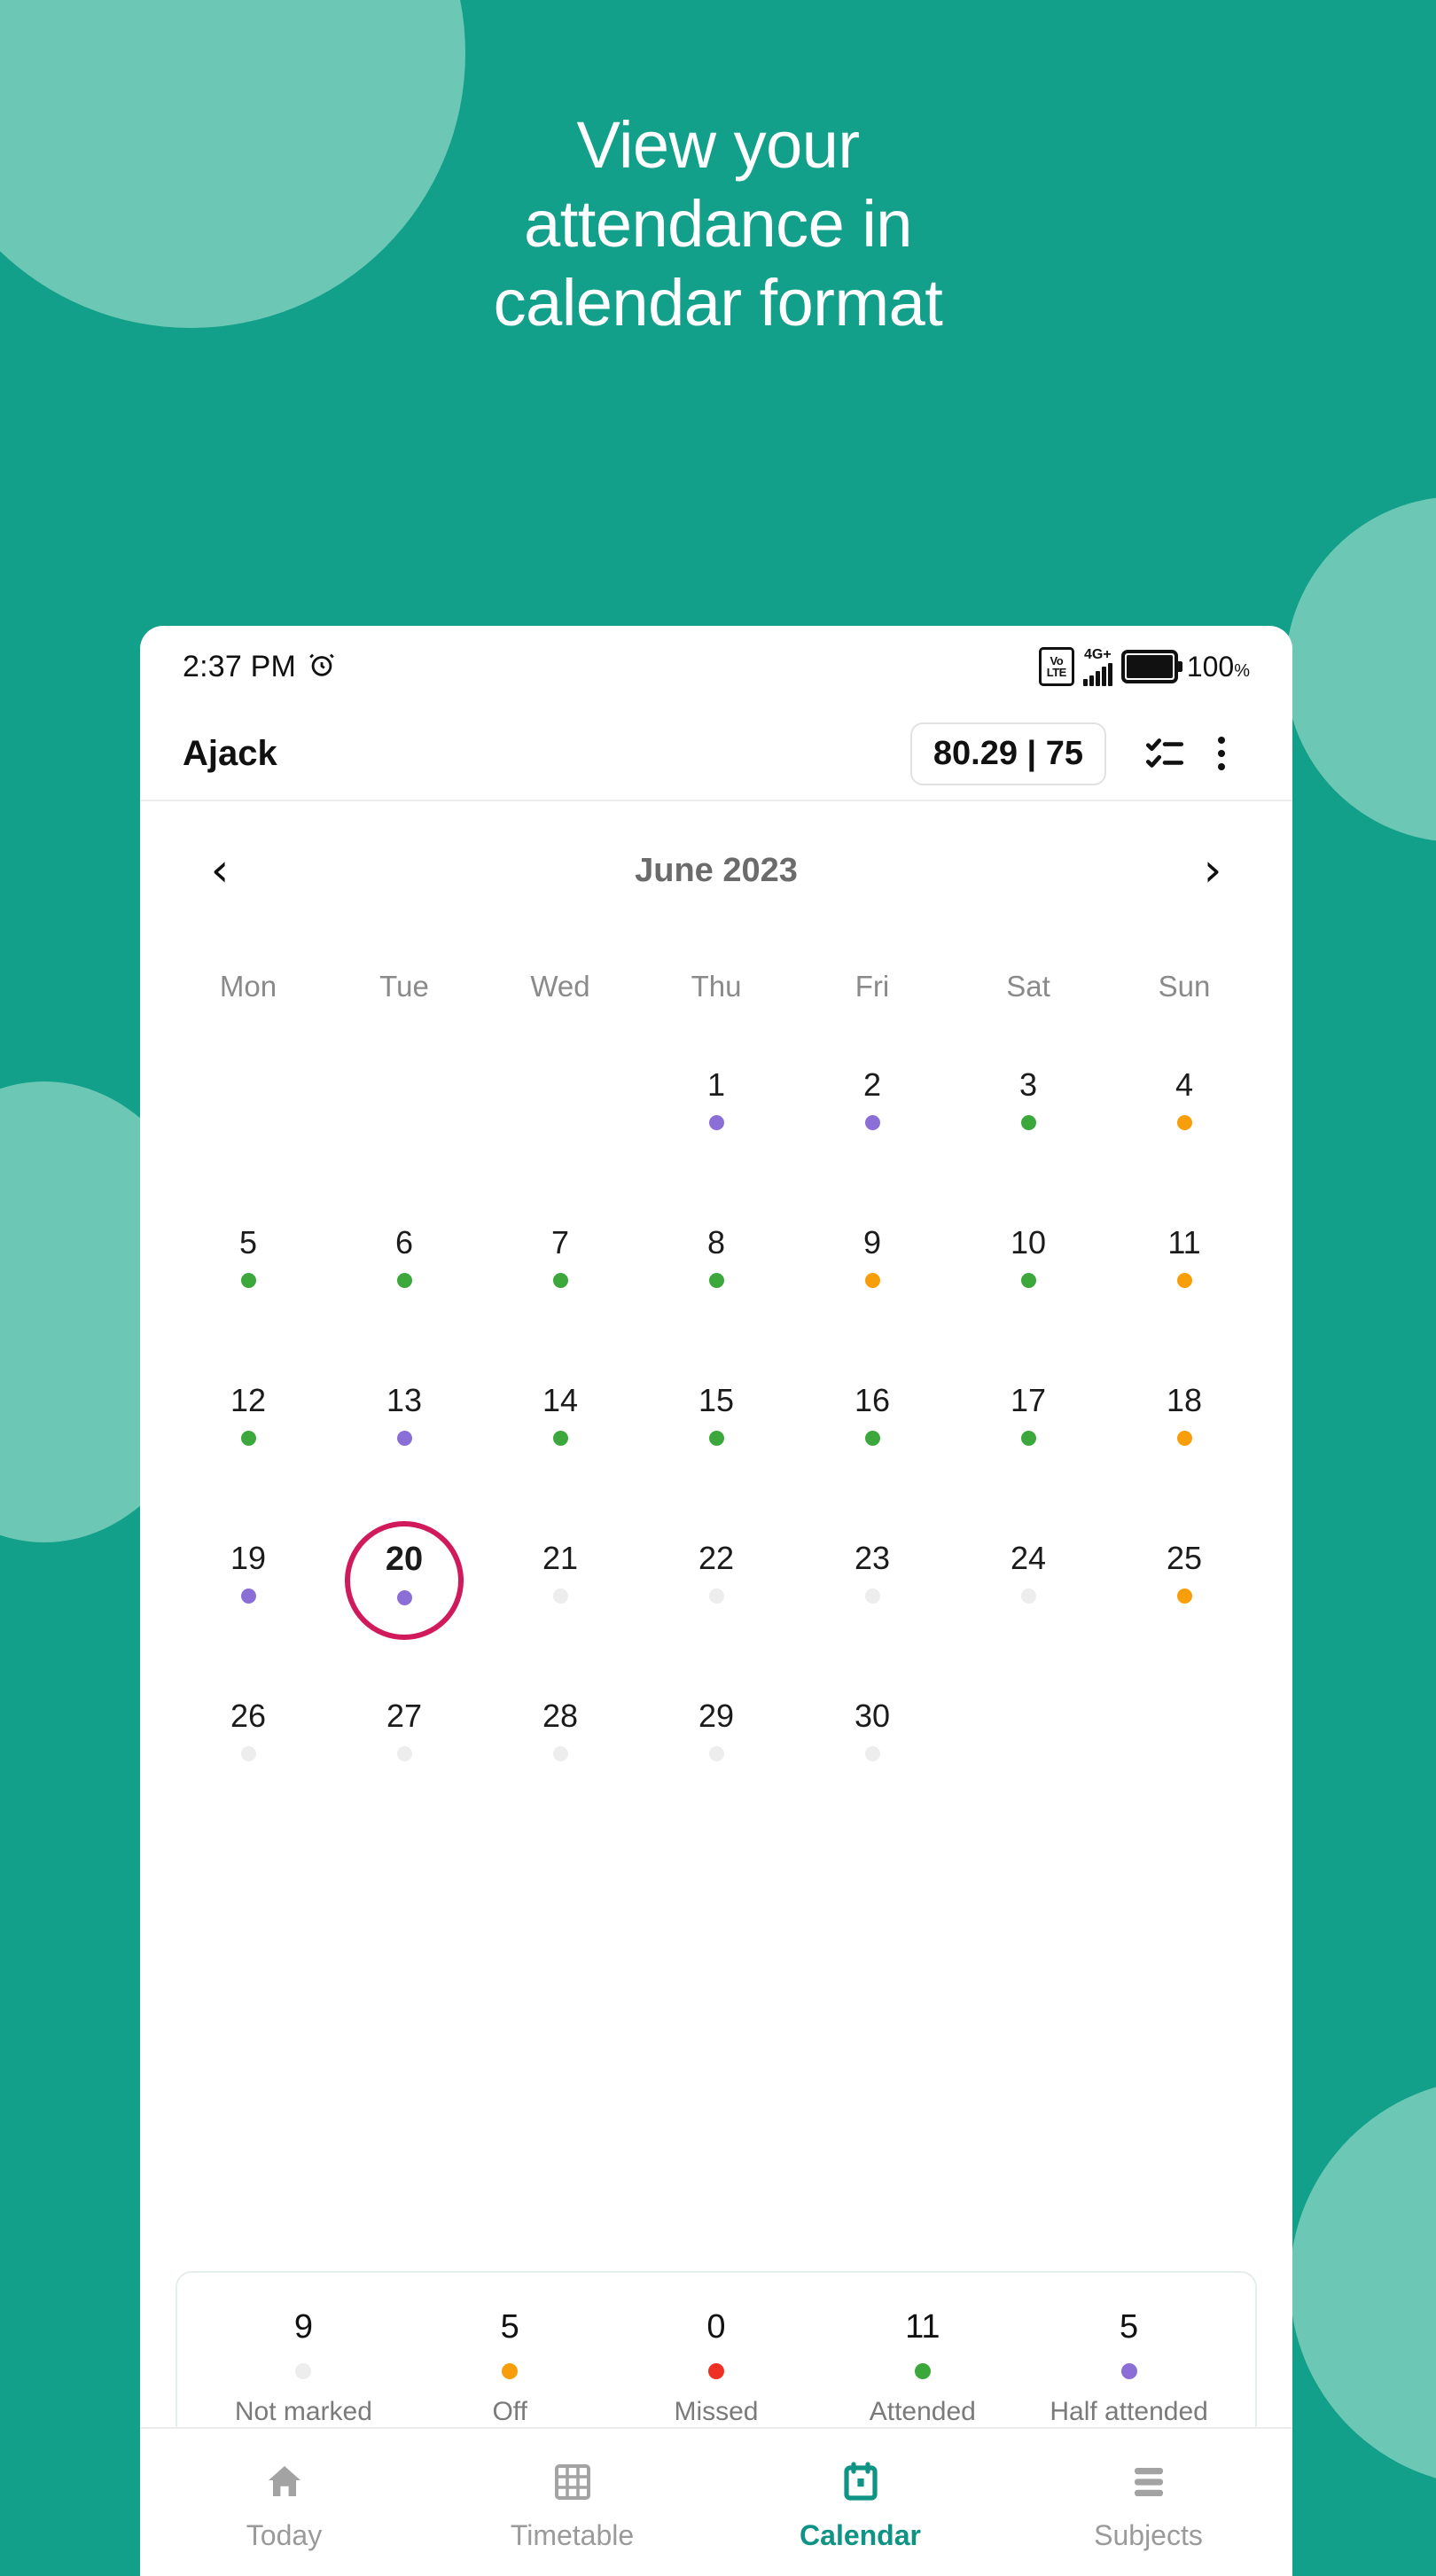 The image size is (1436, 2576). What do you see at coordinates (923, 2411) in the screenshot?
I see `stat-label: Attended` at bounding box center [923, 2411].